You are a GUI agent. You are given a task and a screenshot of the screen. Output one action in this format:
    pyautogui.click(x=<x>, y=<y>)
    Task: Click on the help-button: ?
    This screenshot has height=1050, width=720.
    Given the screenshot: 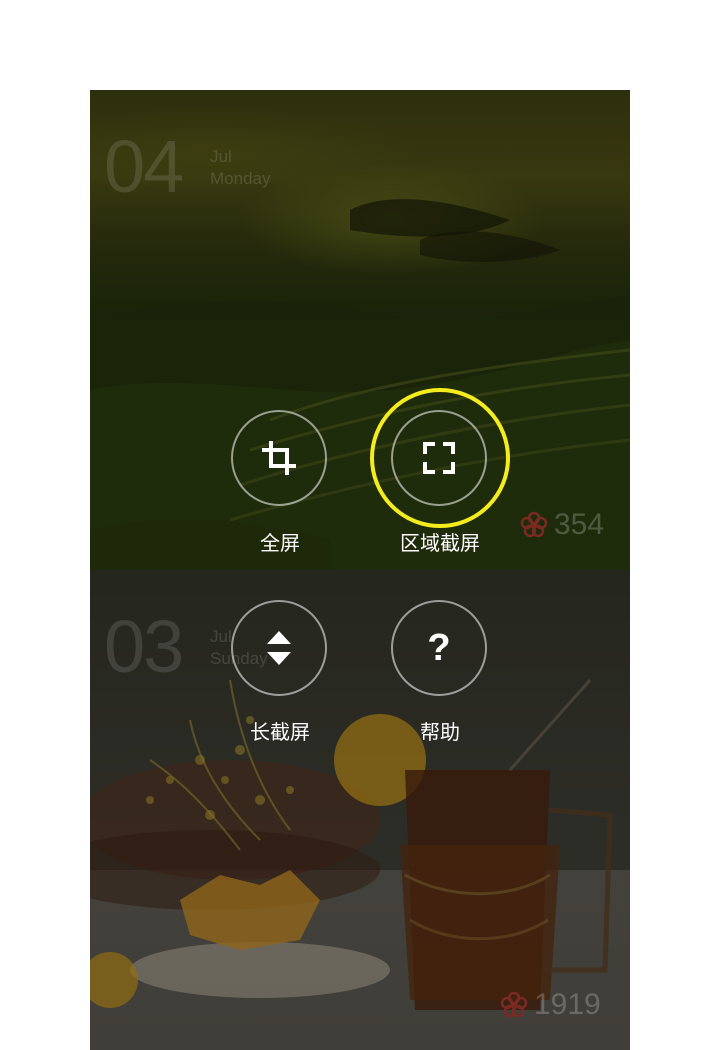 What is the action you would take?
    pyautogui.click(x=439, y=648)
    